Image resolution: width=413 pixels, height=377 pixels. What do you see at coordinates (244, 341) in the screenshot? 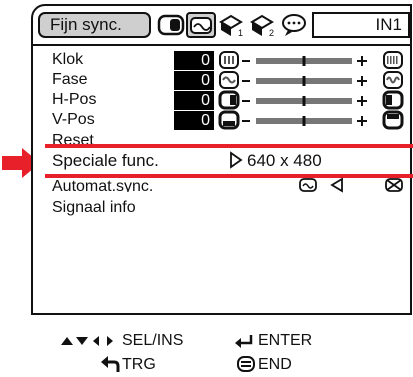
I see `enter-icon` at bounding box center [244, 341].